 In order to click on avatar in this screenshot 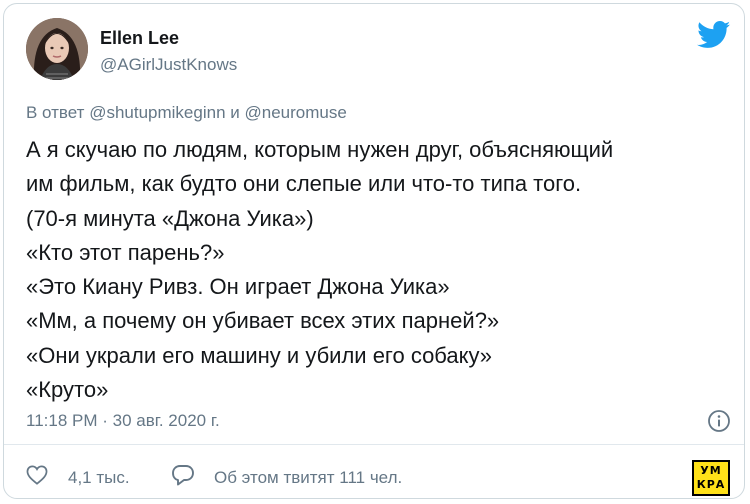, I will do `click(57, 49)`.